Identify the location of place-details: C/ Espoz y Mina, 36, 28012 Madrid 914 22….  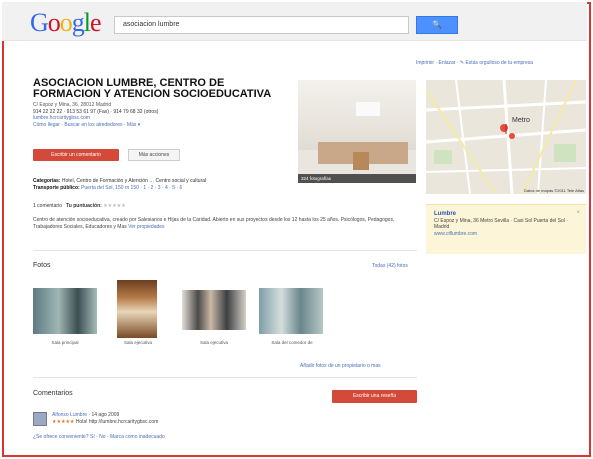
(163, 115).